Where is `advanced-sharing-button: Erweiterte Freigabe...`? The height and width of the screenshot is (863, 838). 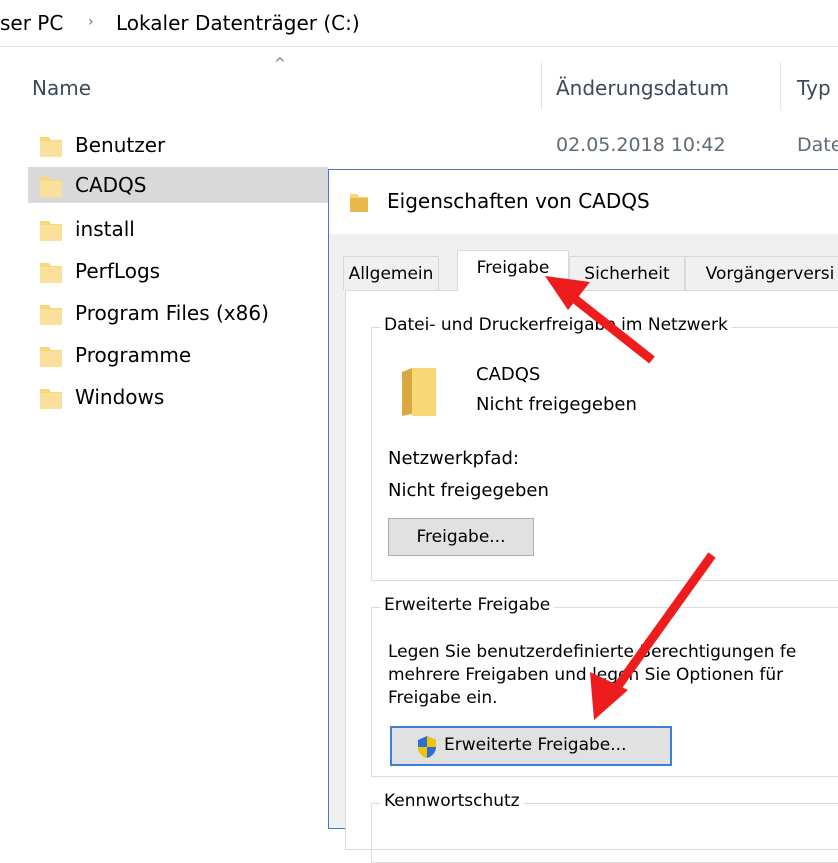 advanced-sharing-button: Erweiterte Freigabe... is located at coordinates (531, 746).